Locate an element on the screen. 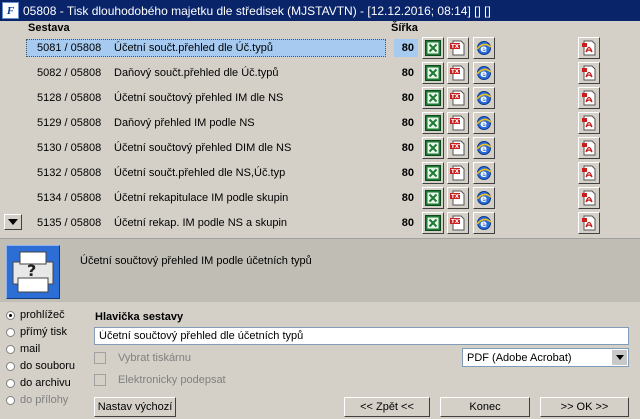 The height and width of the screenshot is (419, 640). report-code: 5082 / 05808 is located at coordinates (69, 73).